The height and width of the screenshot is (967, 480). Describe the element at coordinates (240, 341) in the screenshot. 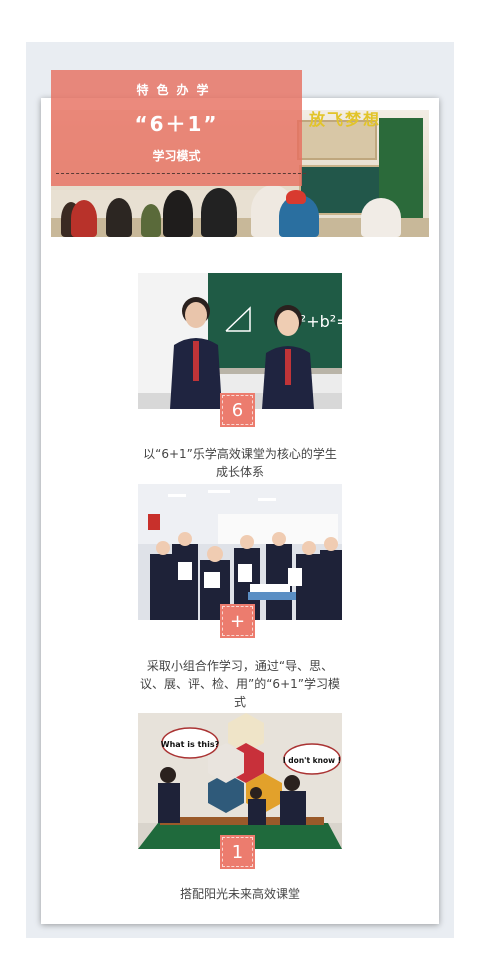

I see `photo-classroom-blackboard: a²+b²=c²` at that location.